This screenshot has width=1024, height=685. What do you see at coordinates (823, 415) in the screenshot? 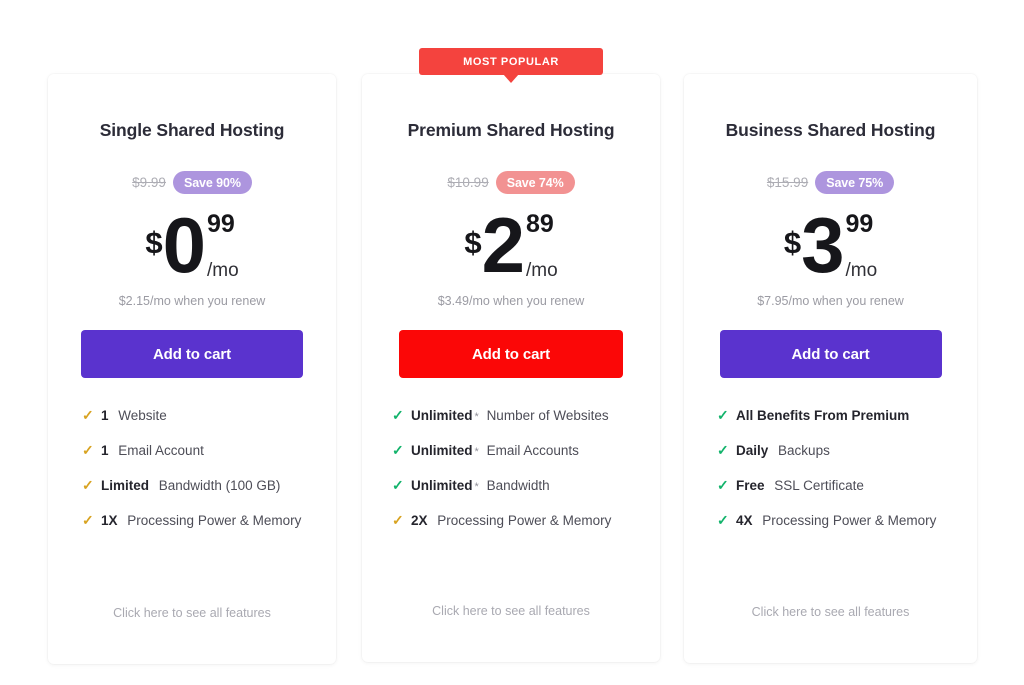
I see `feature-highlight: All Benefits From Premium` at bounding box center [823, 415].